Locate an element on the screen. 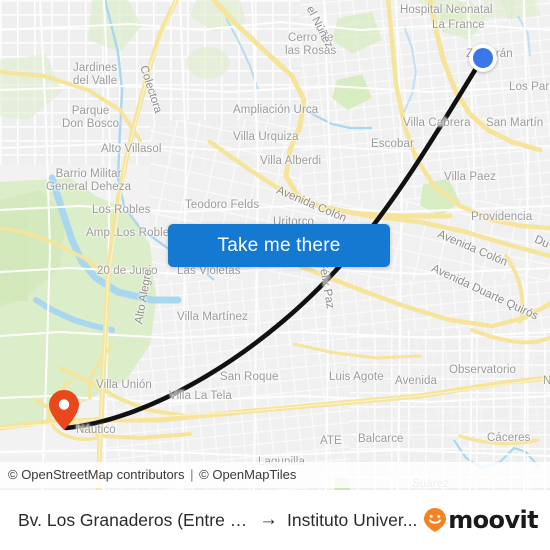  destination-dot is located at coordinates (483, 58).